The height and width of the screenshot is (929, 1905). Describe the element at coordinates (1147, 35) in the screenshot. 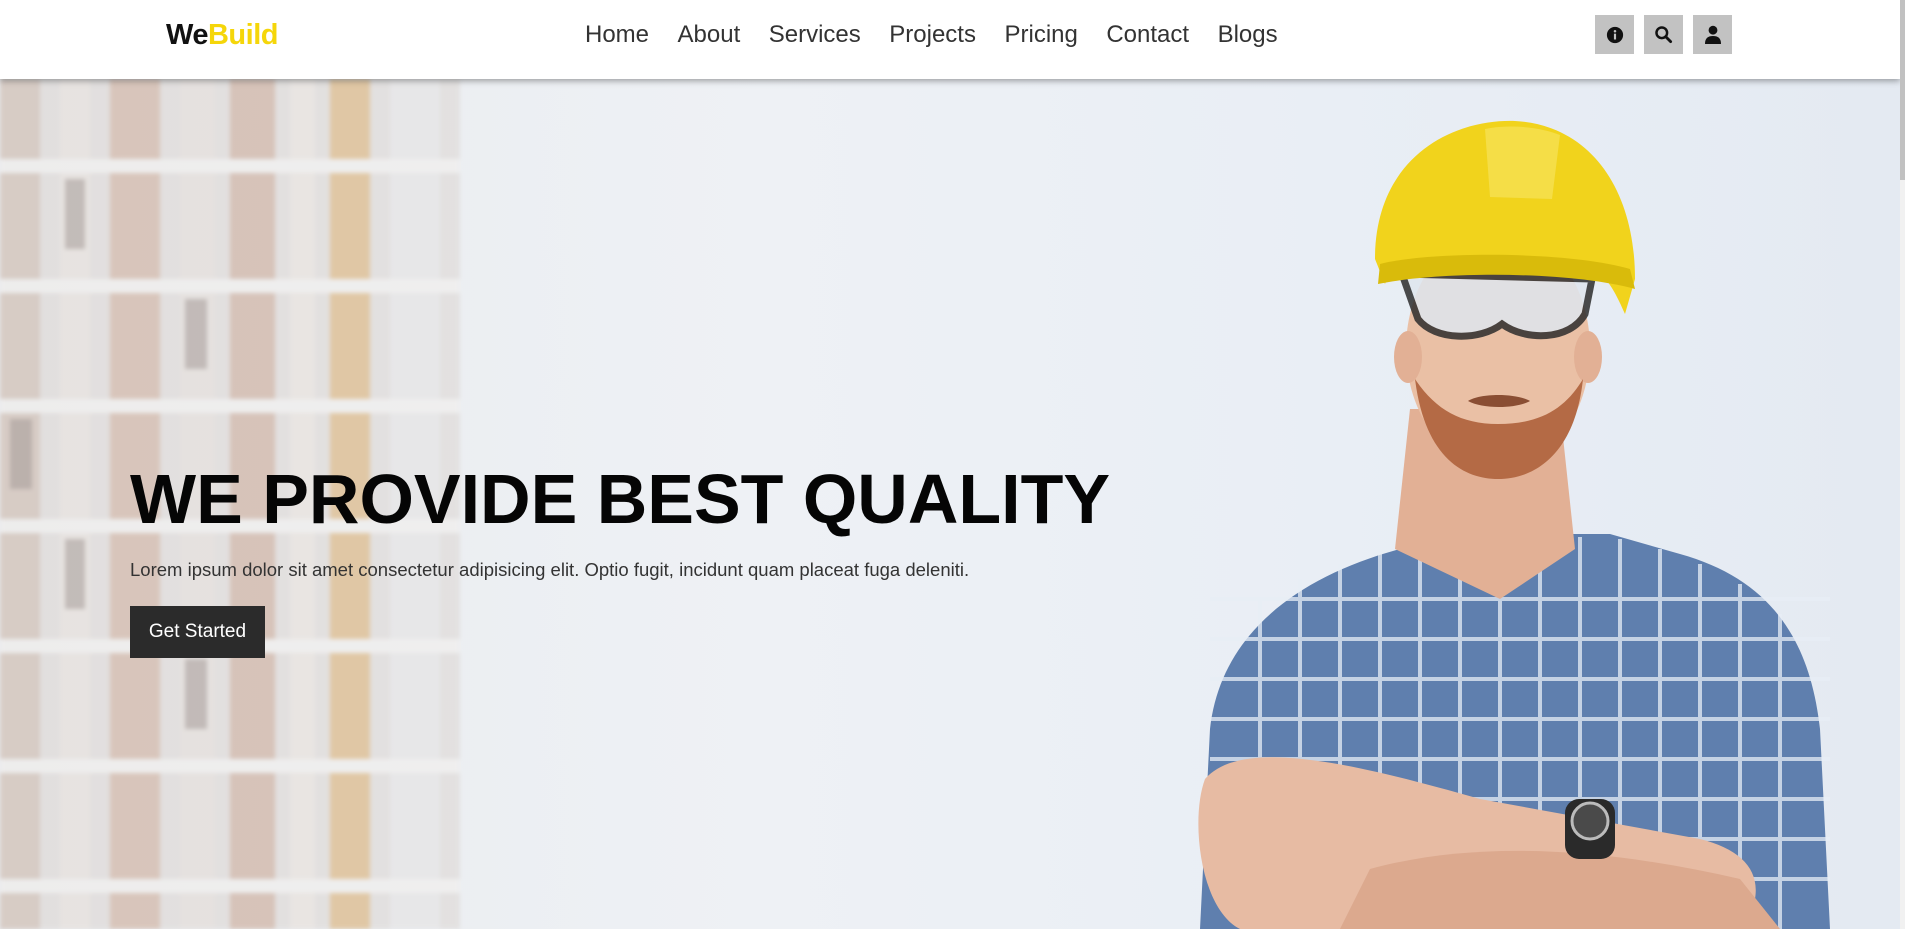

I see `nav-item-contact: Contact` at that location.